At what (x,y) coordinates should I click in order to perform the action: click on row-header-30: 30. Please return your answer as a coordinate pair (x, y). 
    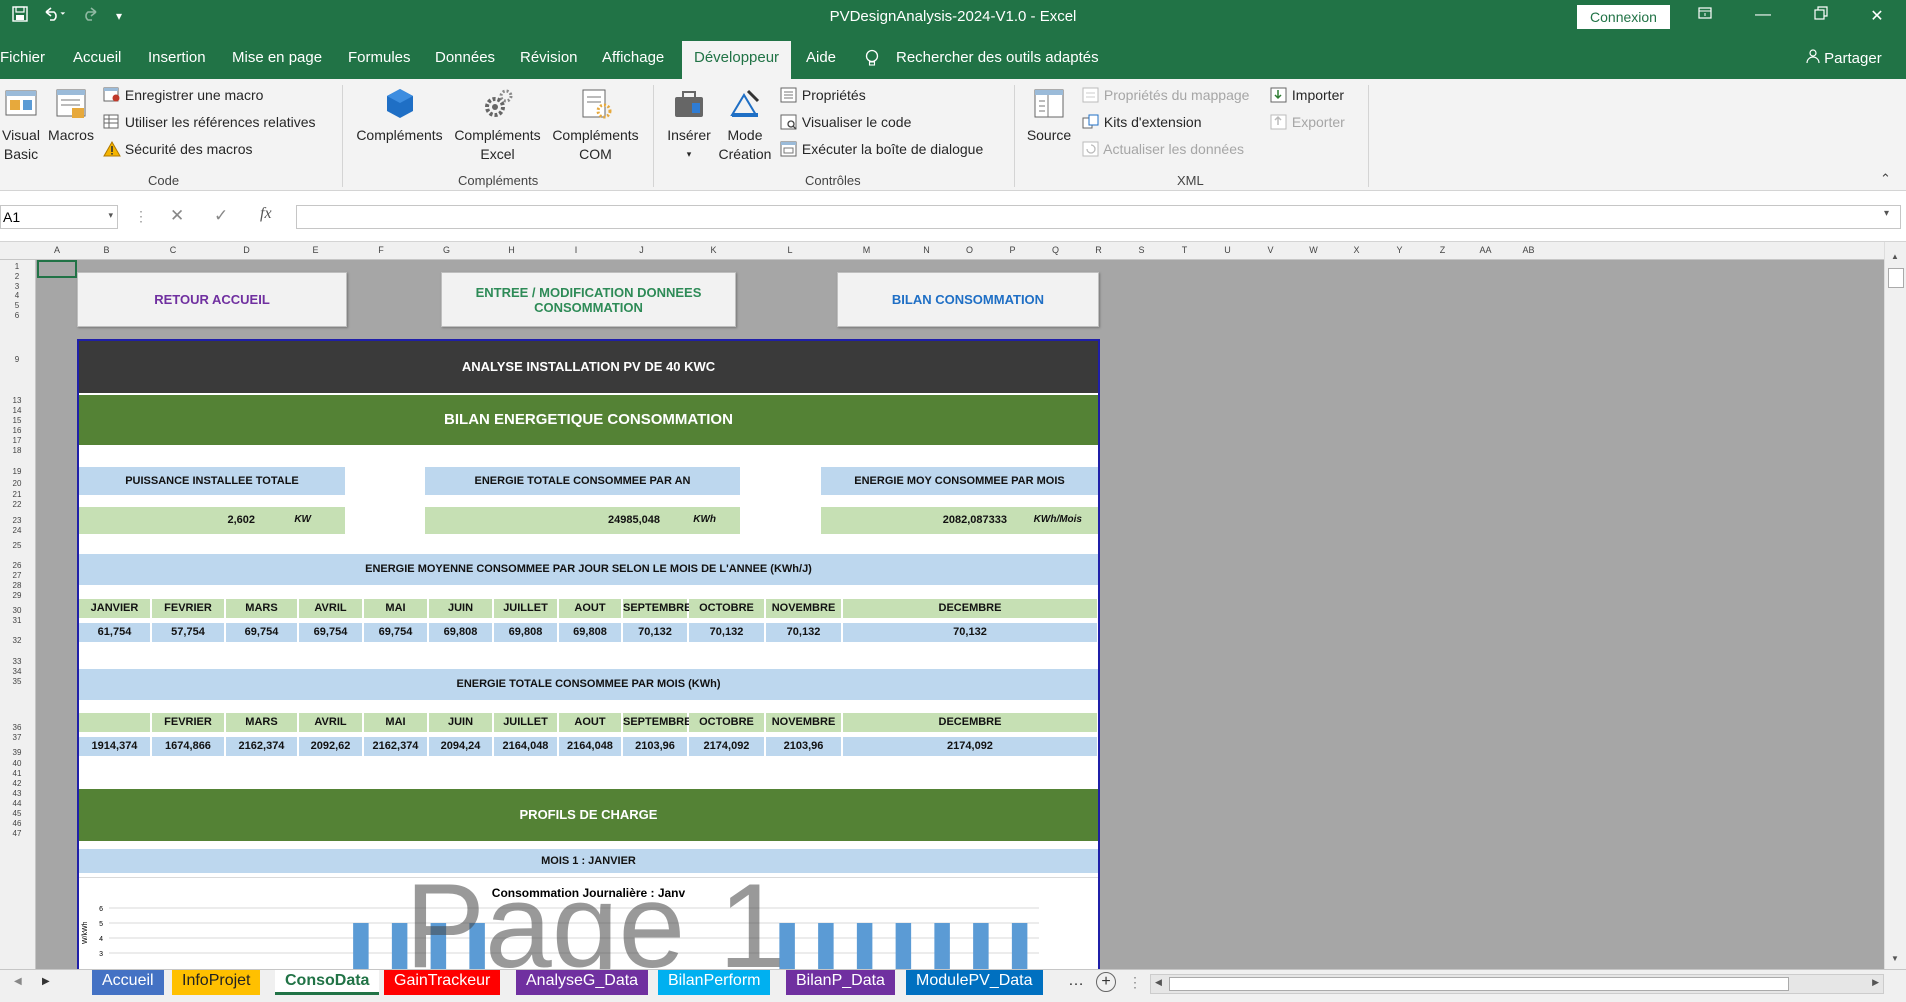
    Looking at the image, I should click on (17, 610).